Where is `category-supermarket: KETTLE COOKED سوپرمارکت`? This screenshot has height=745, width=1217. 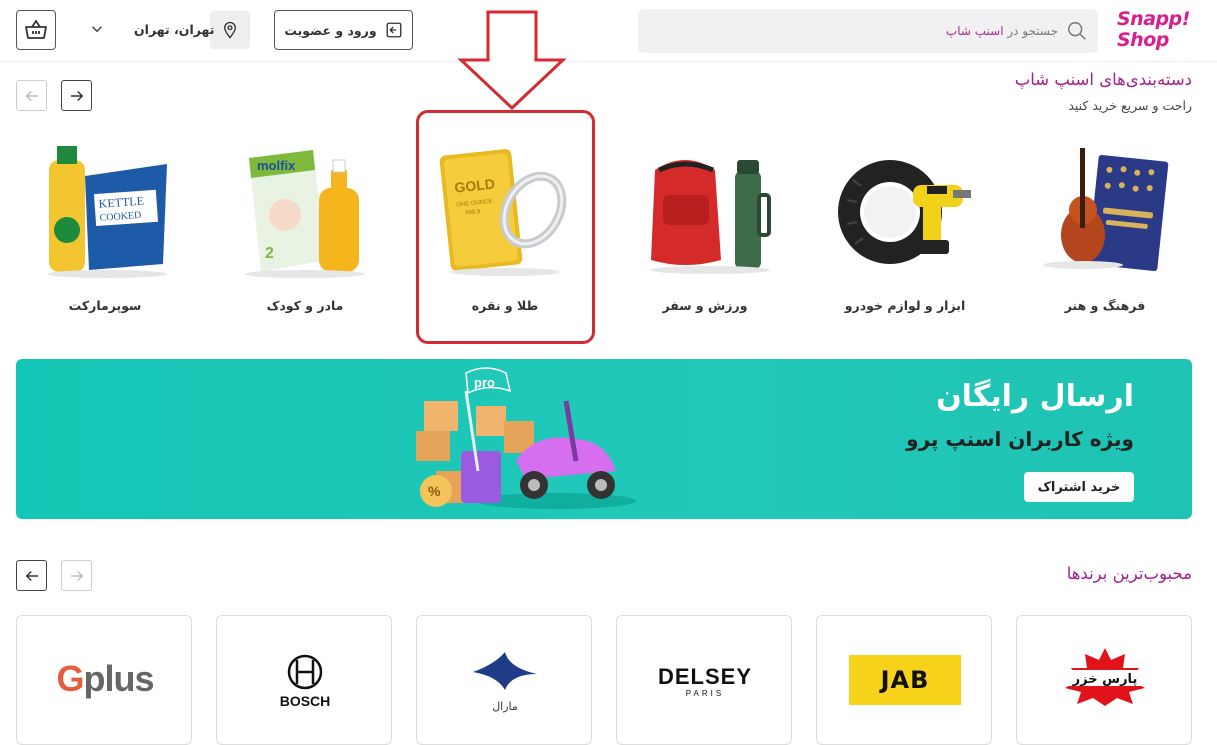 category-supermarket: KETTLE COOKED سوپرمارکت is located at coordinates (105, 230).